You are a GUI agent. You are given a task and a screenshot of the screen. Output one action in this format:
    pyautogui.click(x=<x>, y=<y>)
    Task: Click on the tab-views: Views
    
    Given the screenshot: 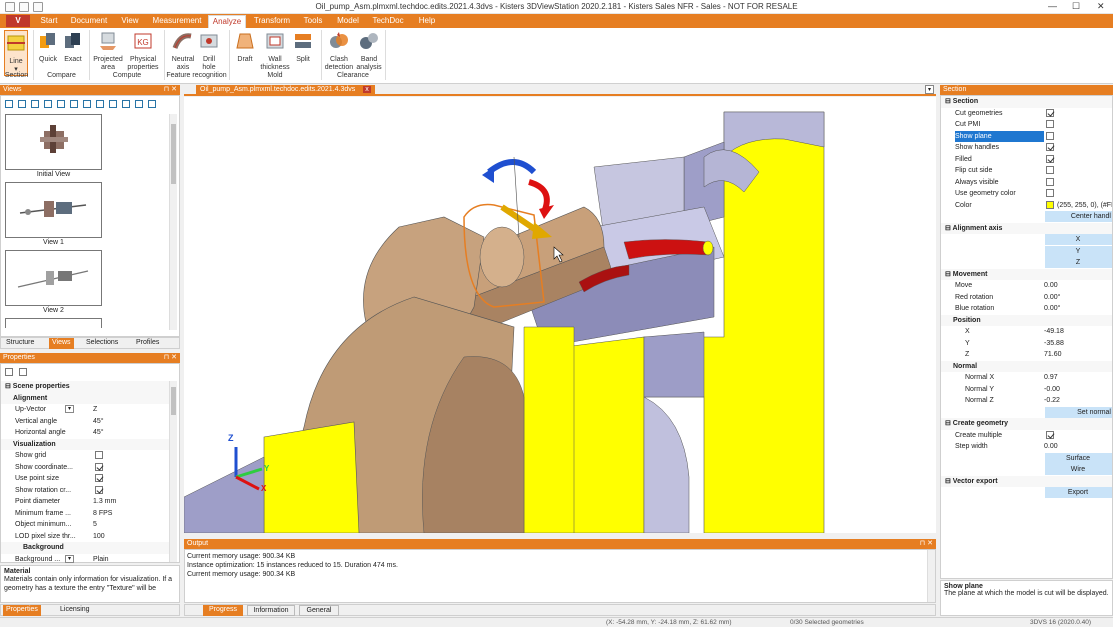 What is the action you would take?
    pyautogui.click(x=61, y=343)
    